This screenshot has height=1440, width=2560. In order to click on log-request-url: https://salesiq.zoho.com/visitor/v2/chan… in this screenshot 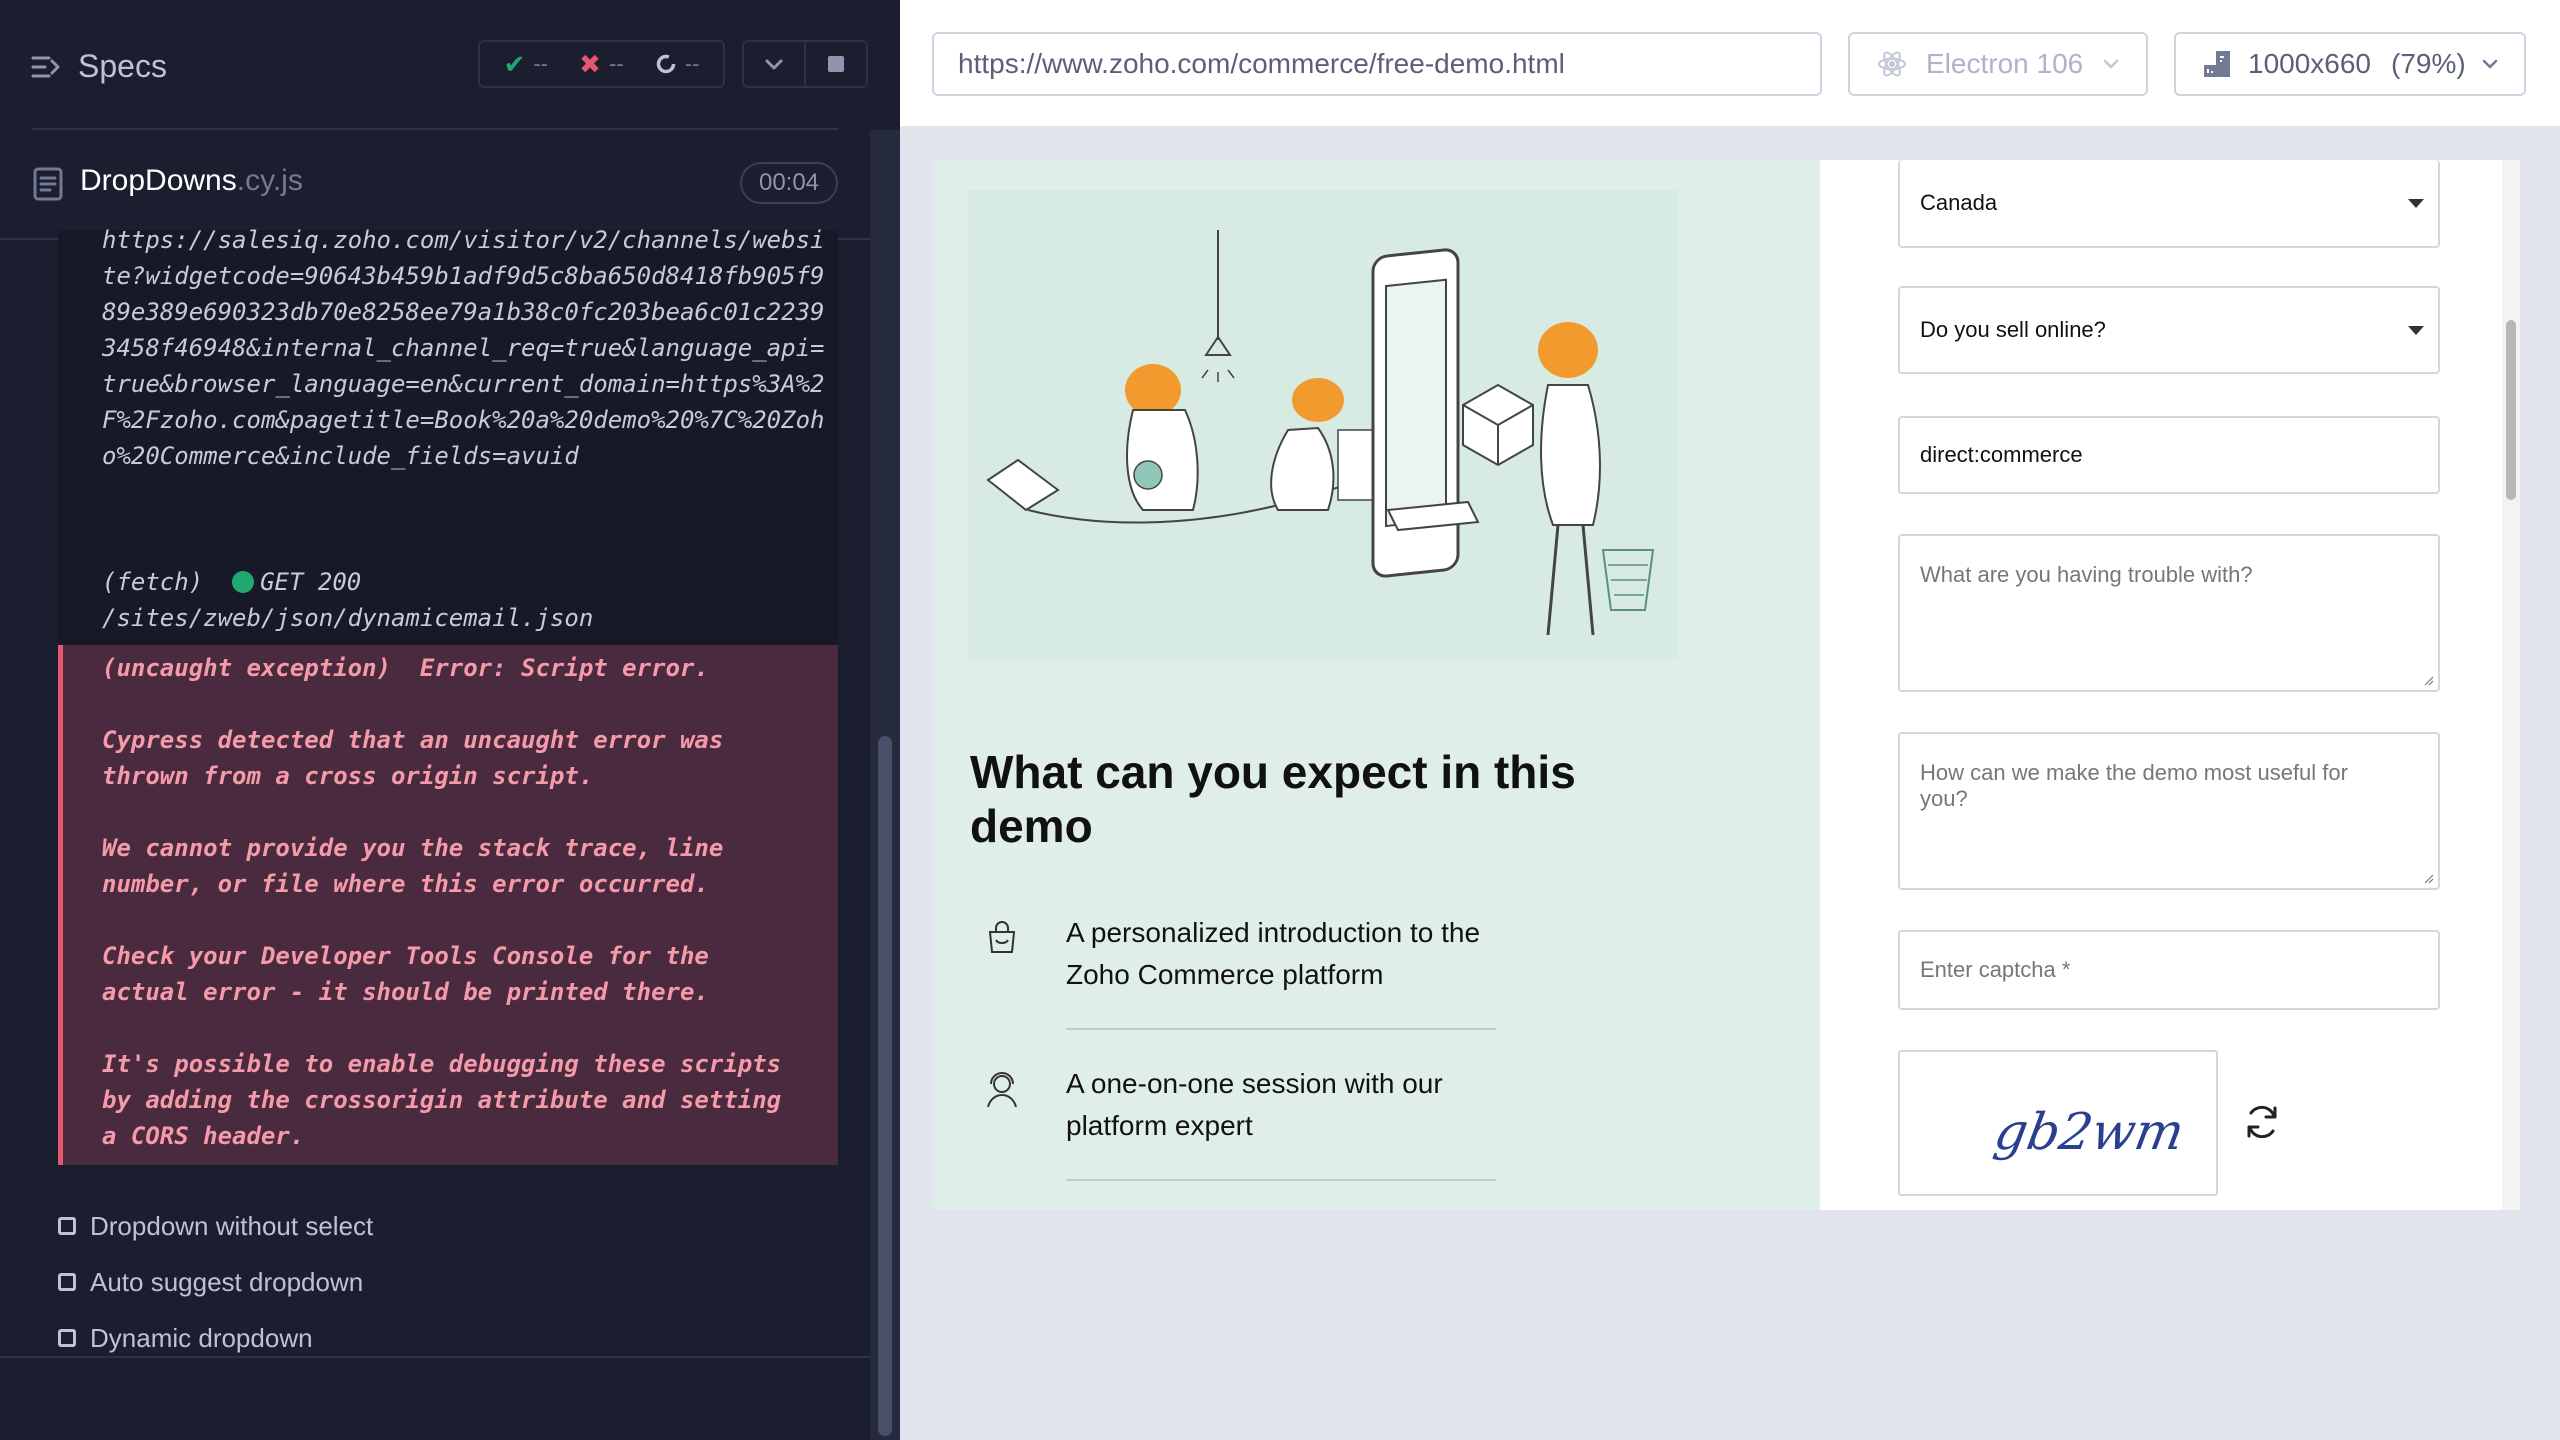, I will do `click(467, 387)`.